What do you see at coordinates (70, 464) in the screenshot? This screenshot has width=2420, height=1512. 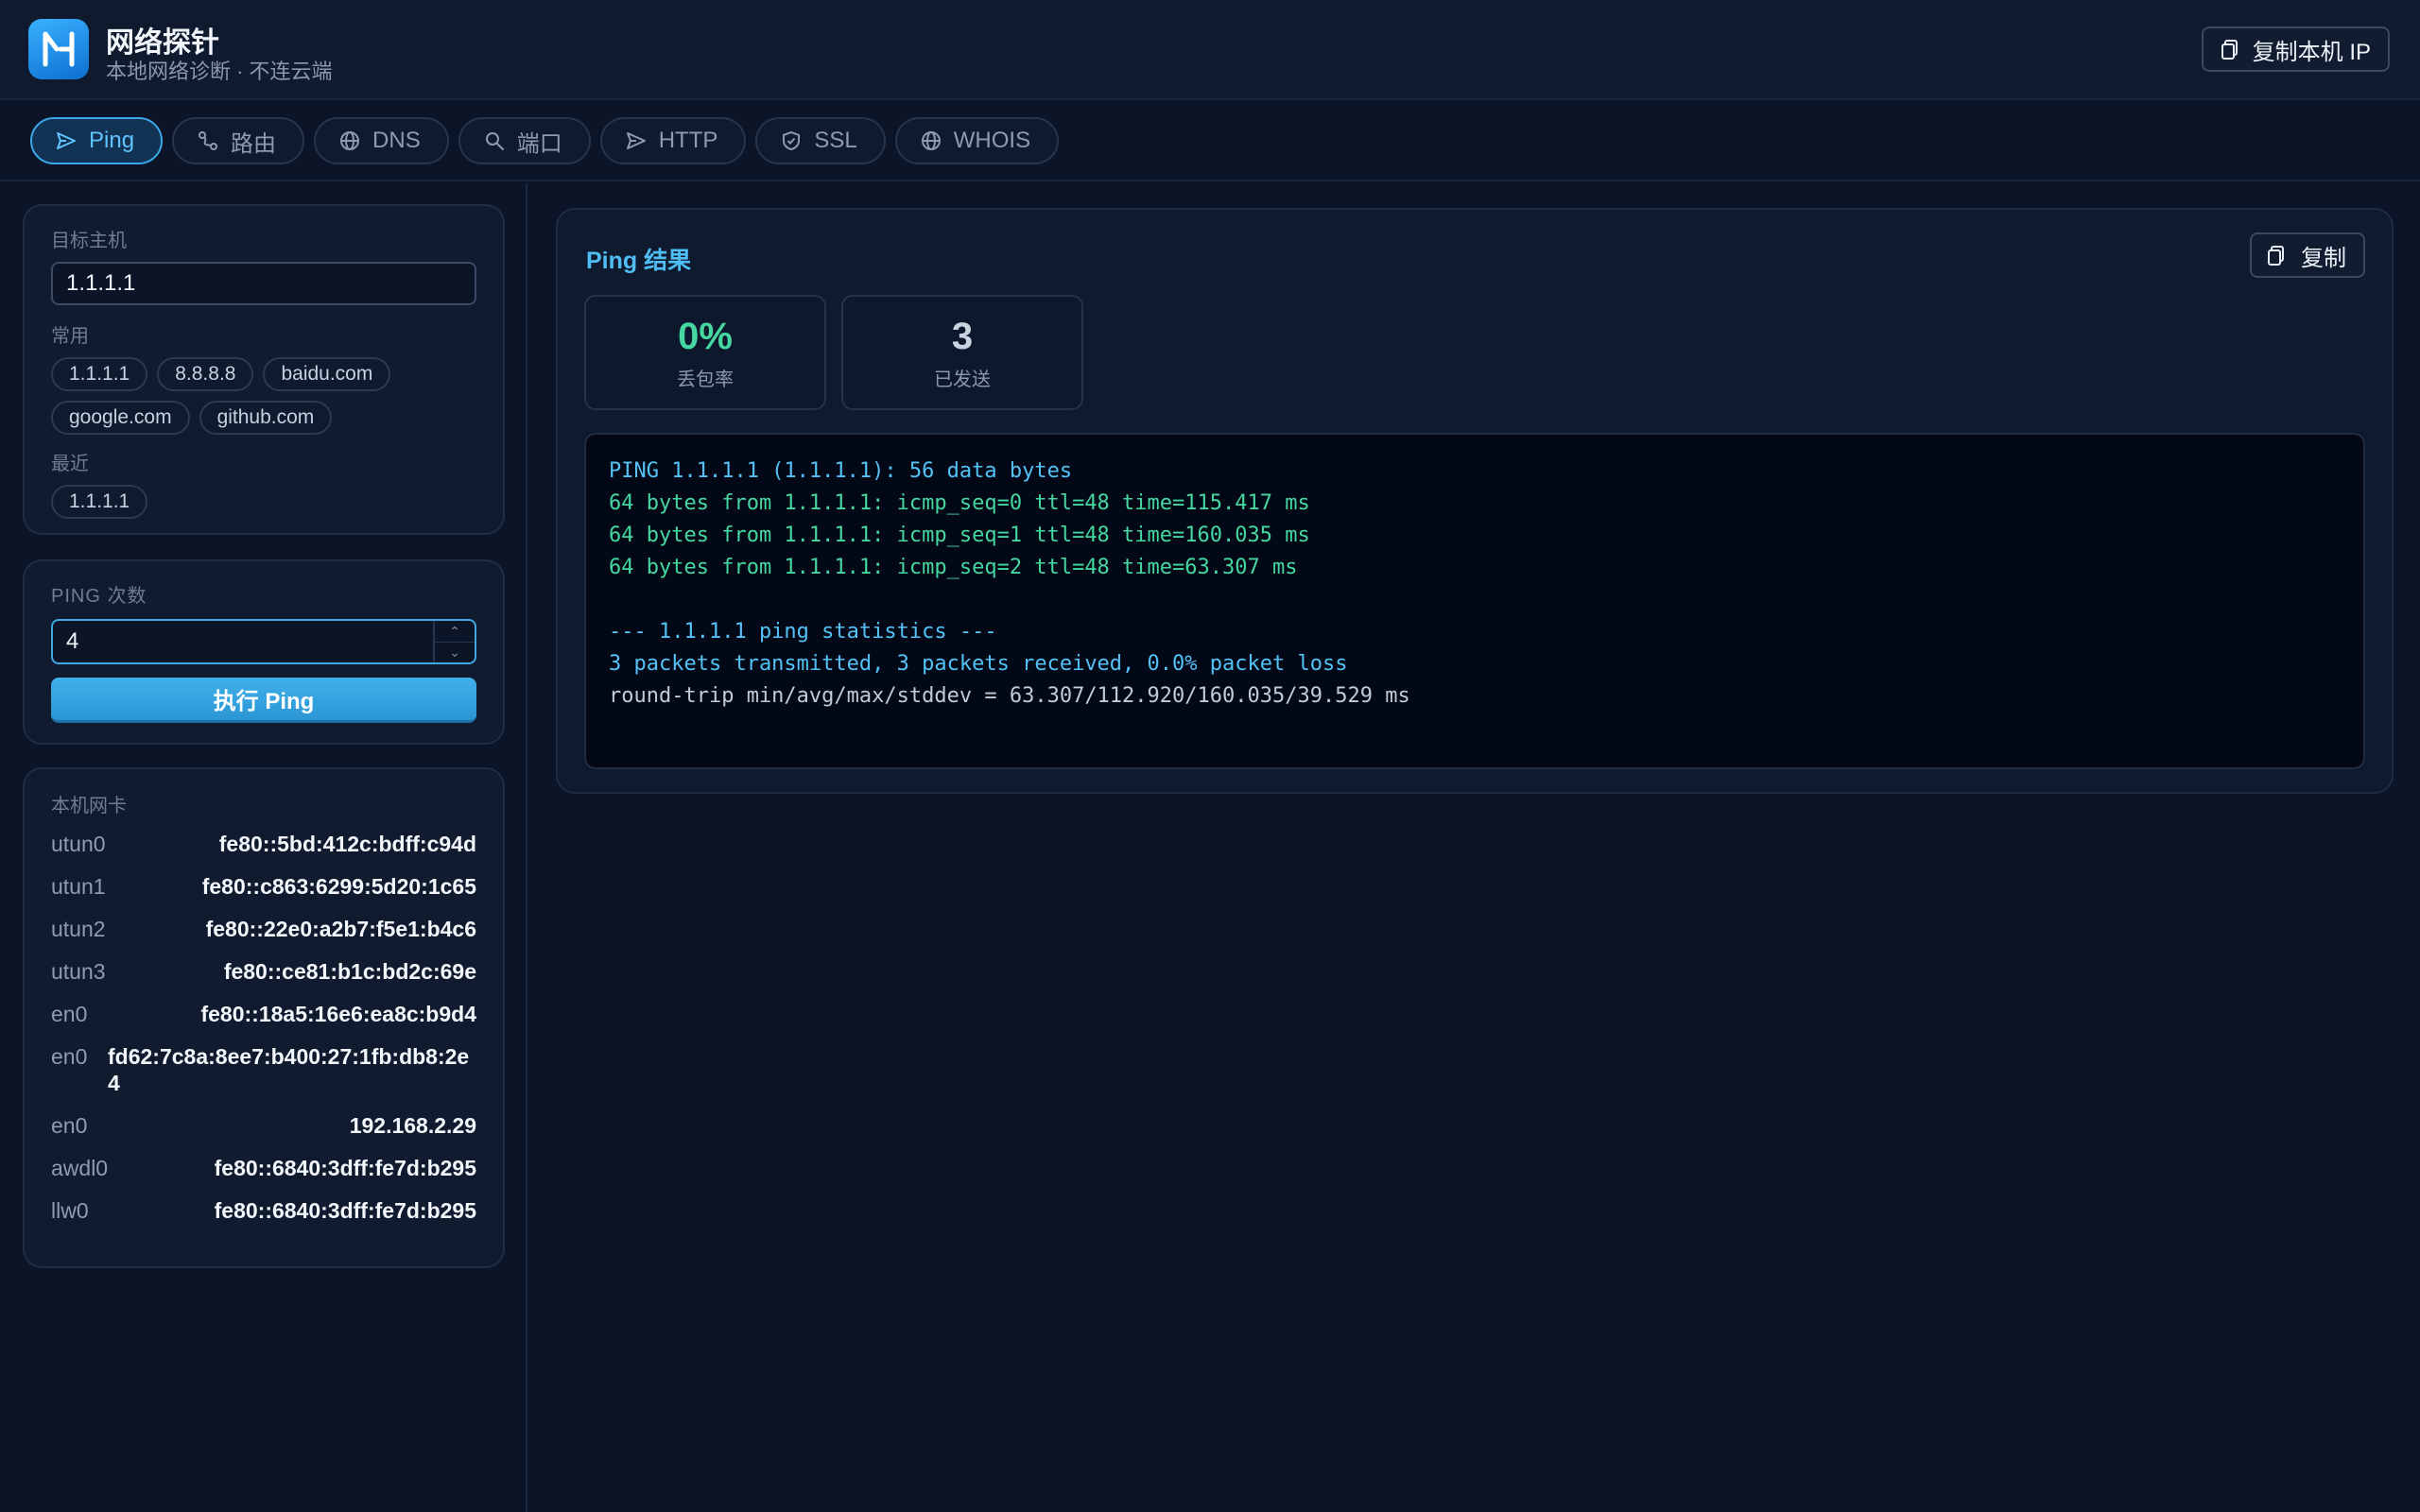 I see `recent-label: 最近` at bounding box center [70, 464].